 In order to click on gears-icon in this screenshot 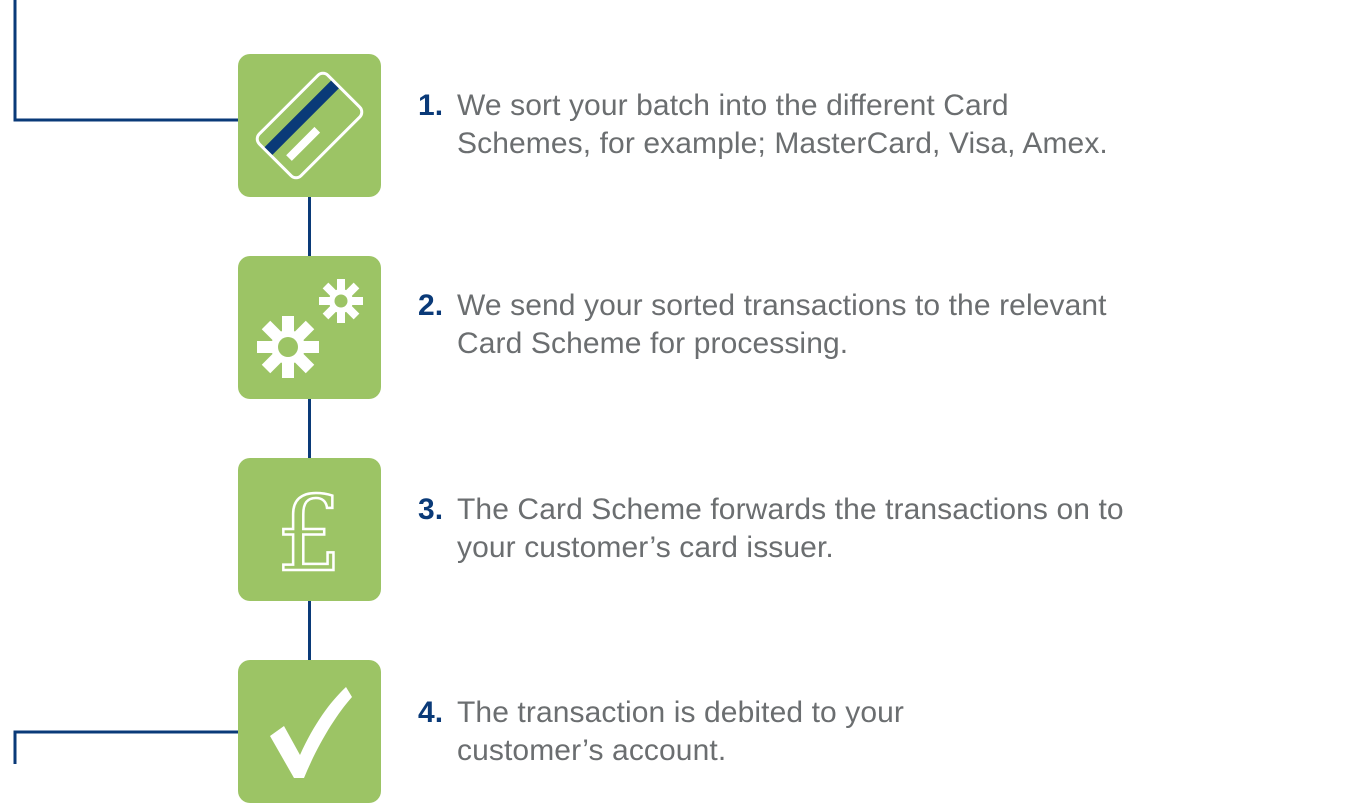, I will do `click(310, 328)`.